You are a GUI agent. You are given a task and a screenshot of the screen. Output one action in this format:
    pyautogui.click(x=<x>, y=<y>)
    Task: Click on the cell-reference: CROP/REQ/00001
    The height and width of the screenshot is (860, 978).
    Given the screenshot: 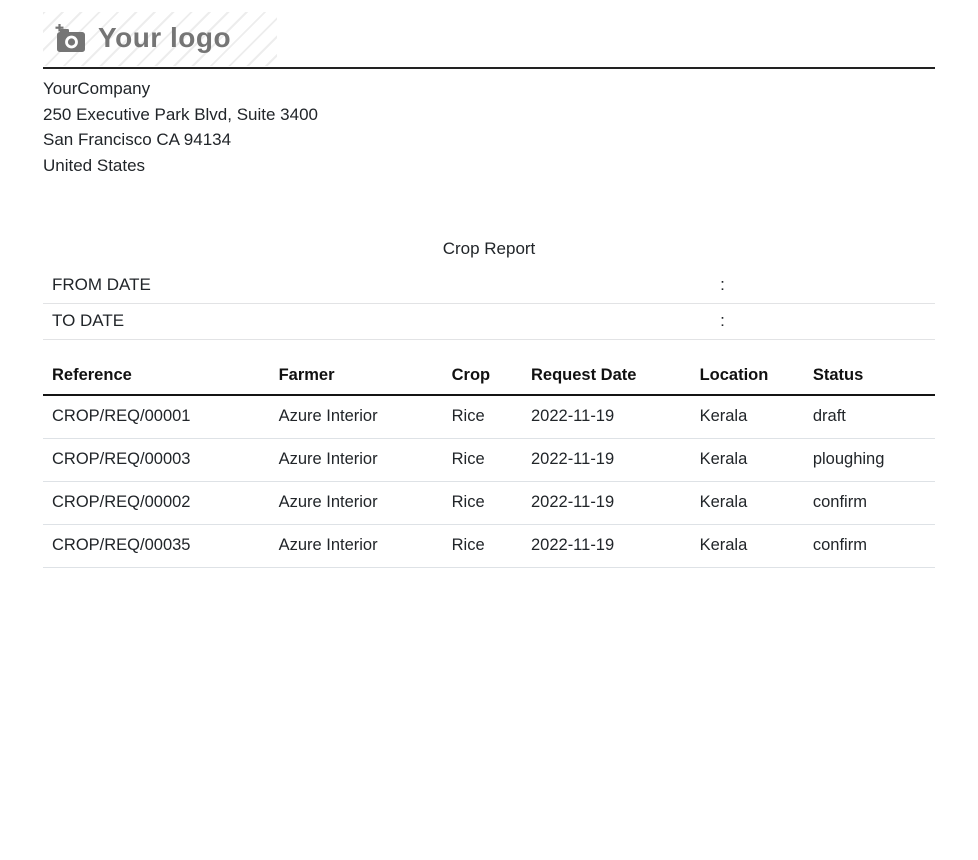 What is the action you would take?
    pyautogui.click(x=156, y=417)
    